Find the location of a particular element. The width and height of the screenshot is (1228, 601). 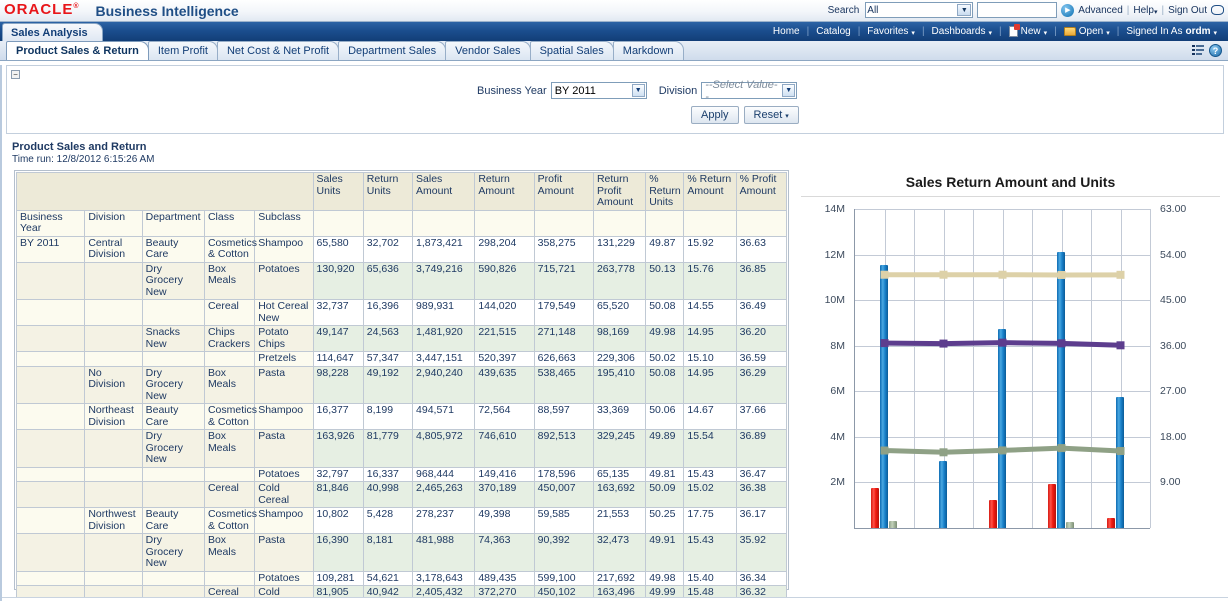

cell-subclass: Potato Chips is located at coordinates (284, 338).